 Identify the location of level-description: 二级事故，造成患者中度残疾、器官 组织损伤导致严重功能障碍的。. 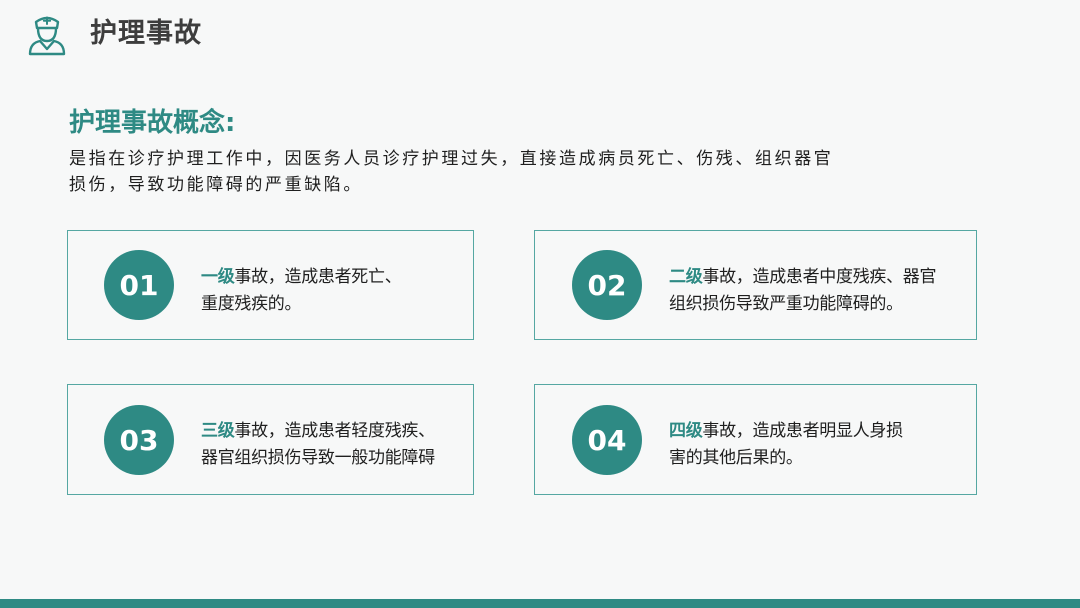
(803, 291).